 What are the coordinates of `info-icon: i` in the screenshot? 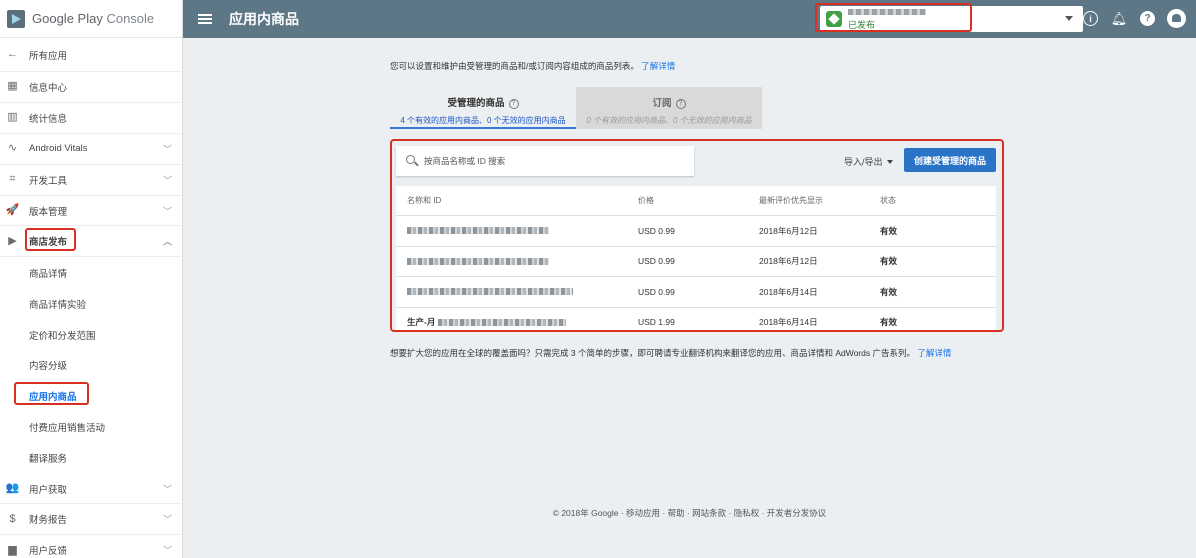 It's located at (1090, 18).